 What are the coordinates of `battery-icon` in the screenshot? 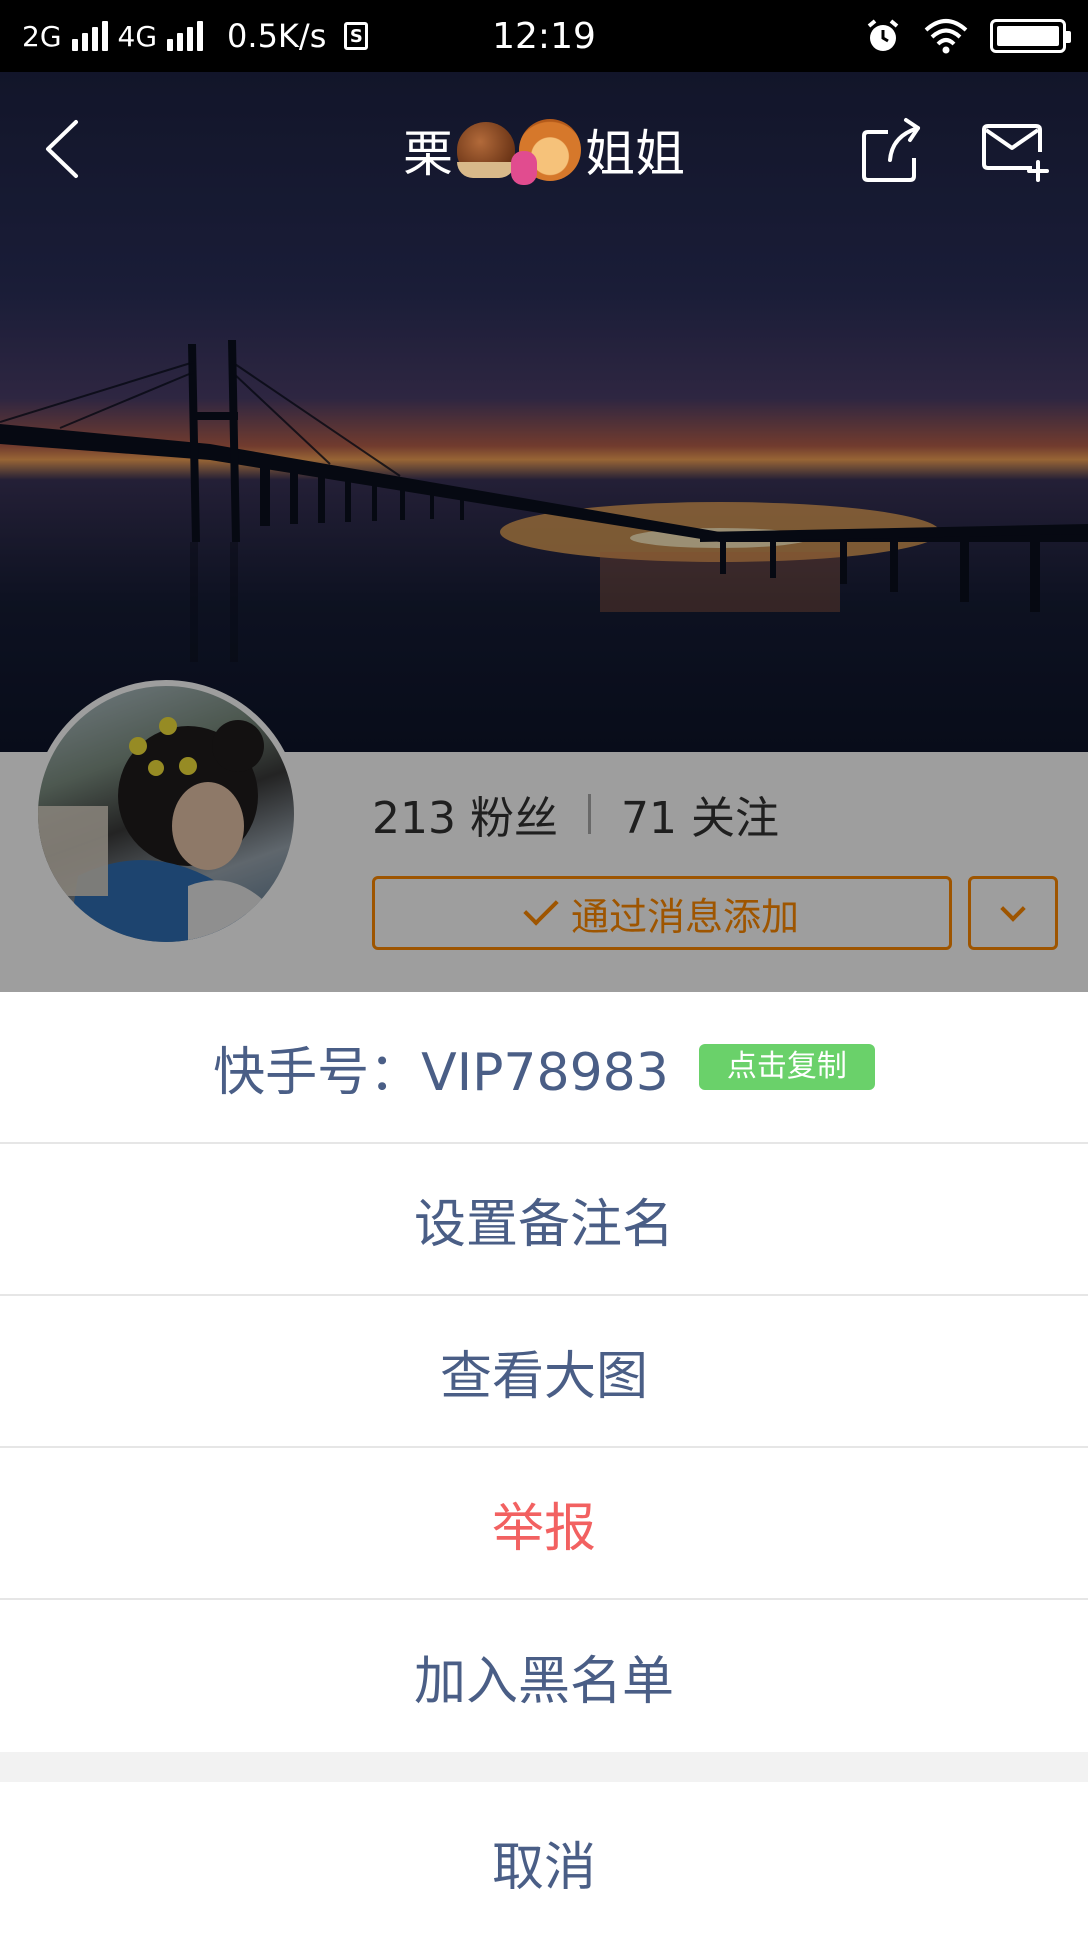 It's located at (1030, 36).